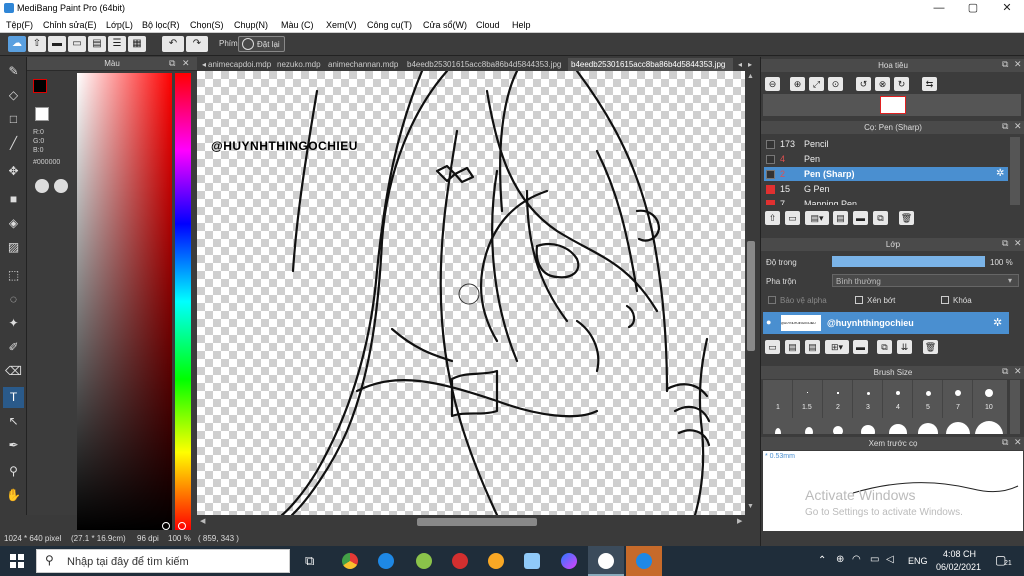 The height and width of the screenshot is (576, 1024). I want to click on transparent-color, so click(42, 114).